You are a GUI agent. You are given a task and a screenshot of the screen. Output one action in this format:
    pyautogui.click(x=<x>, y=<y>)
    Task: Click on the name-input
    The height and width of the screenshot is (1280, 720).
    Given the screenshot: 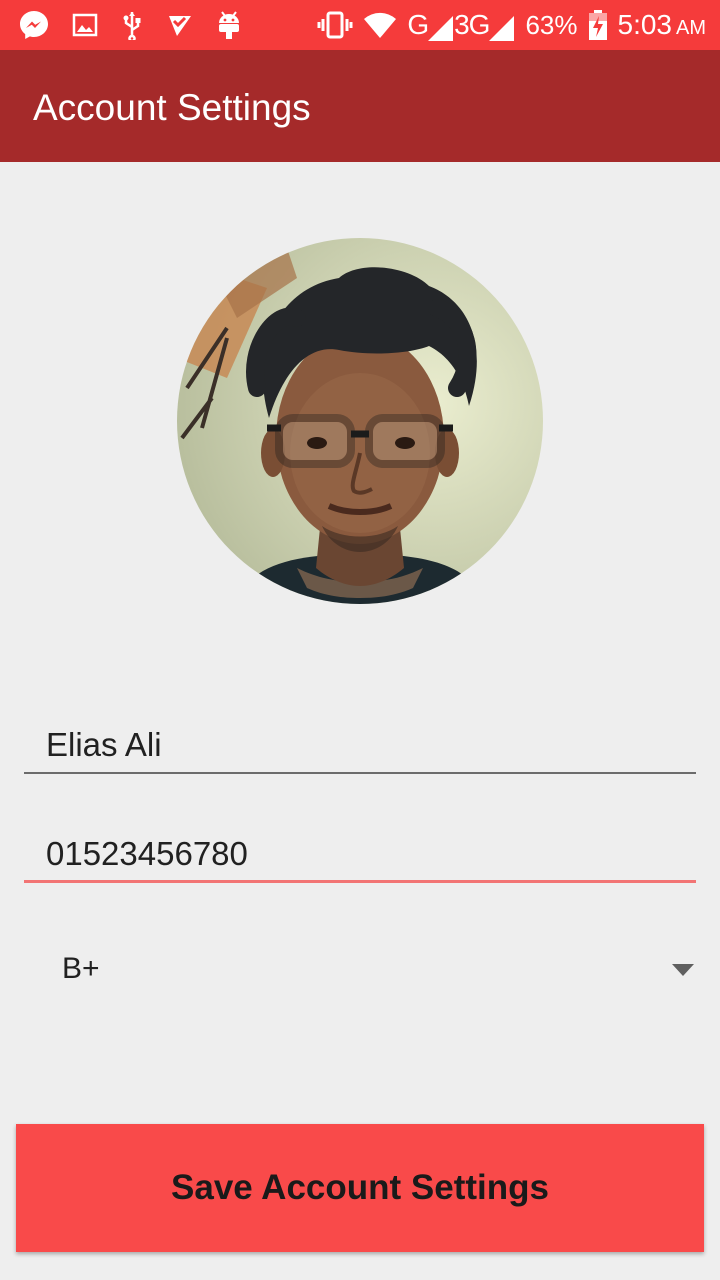 What is the action you would take?
    pyautogui.click(x=360, y=746)
    